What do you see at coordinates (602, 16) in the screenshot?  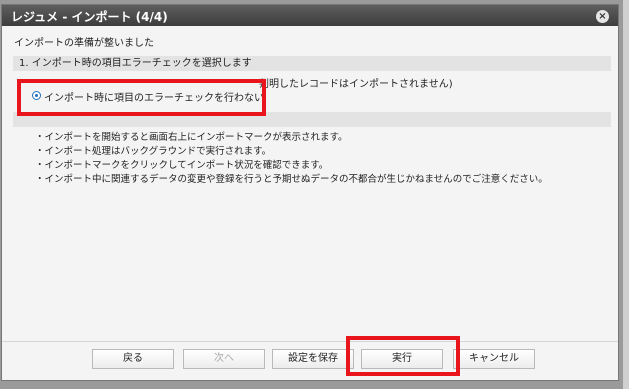 I see `close-icon: ×` at bounding box center [602, 16].